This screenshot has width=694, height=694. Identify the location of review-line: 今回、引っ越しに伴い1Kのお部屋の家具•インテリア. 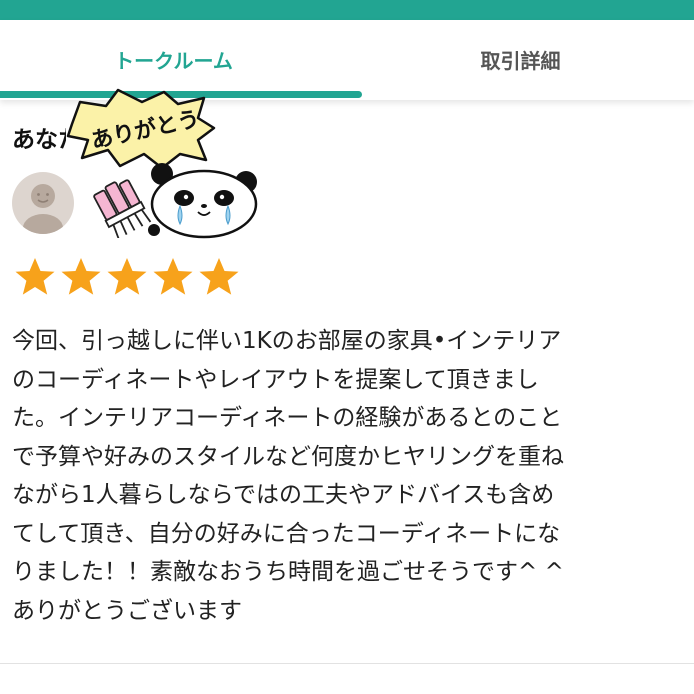
(287, 341).